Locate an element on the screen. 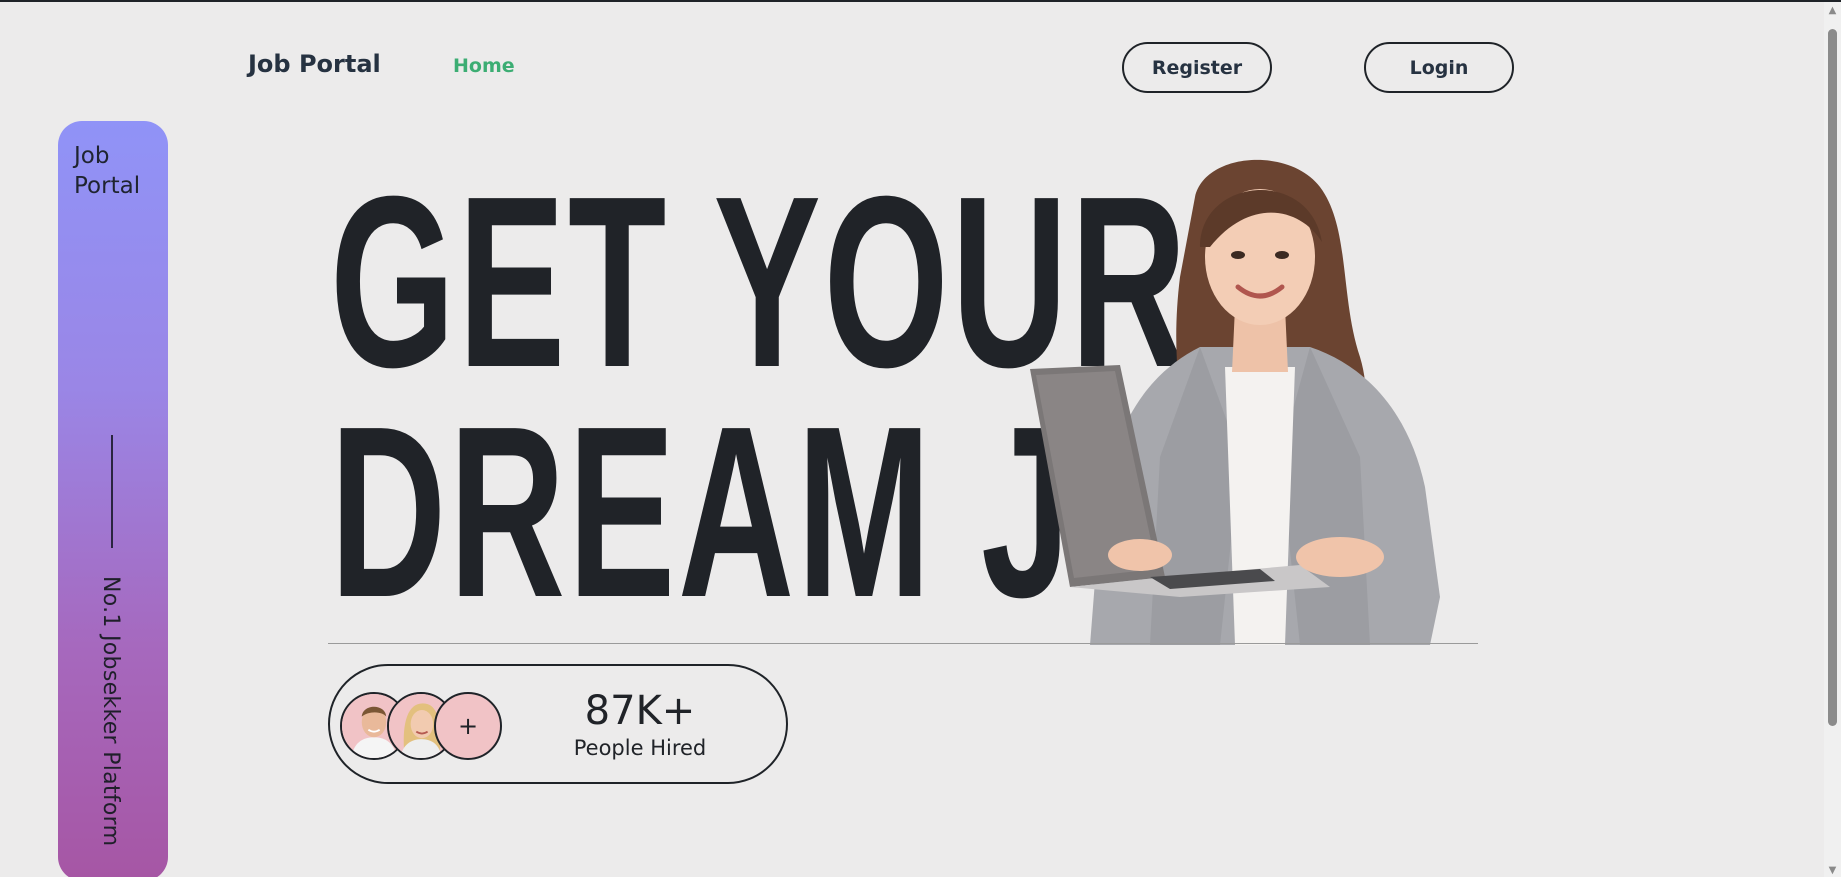 Image resolution: width=1841 pixels, height=877 pixels. side-brand-card: Job Portal No.1 Jobsekker Platform is located at coordinates (113, 499).